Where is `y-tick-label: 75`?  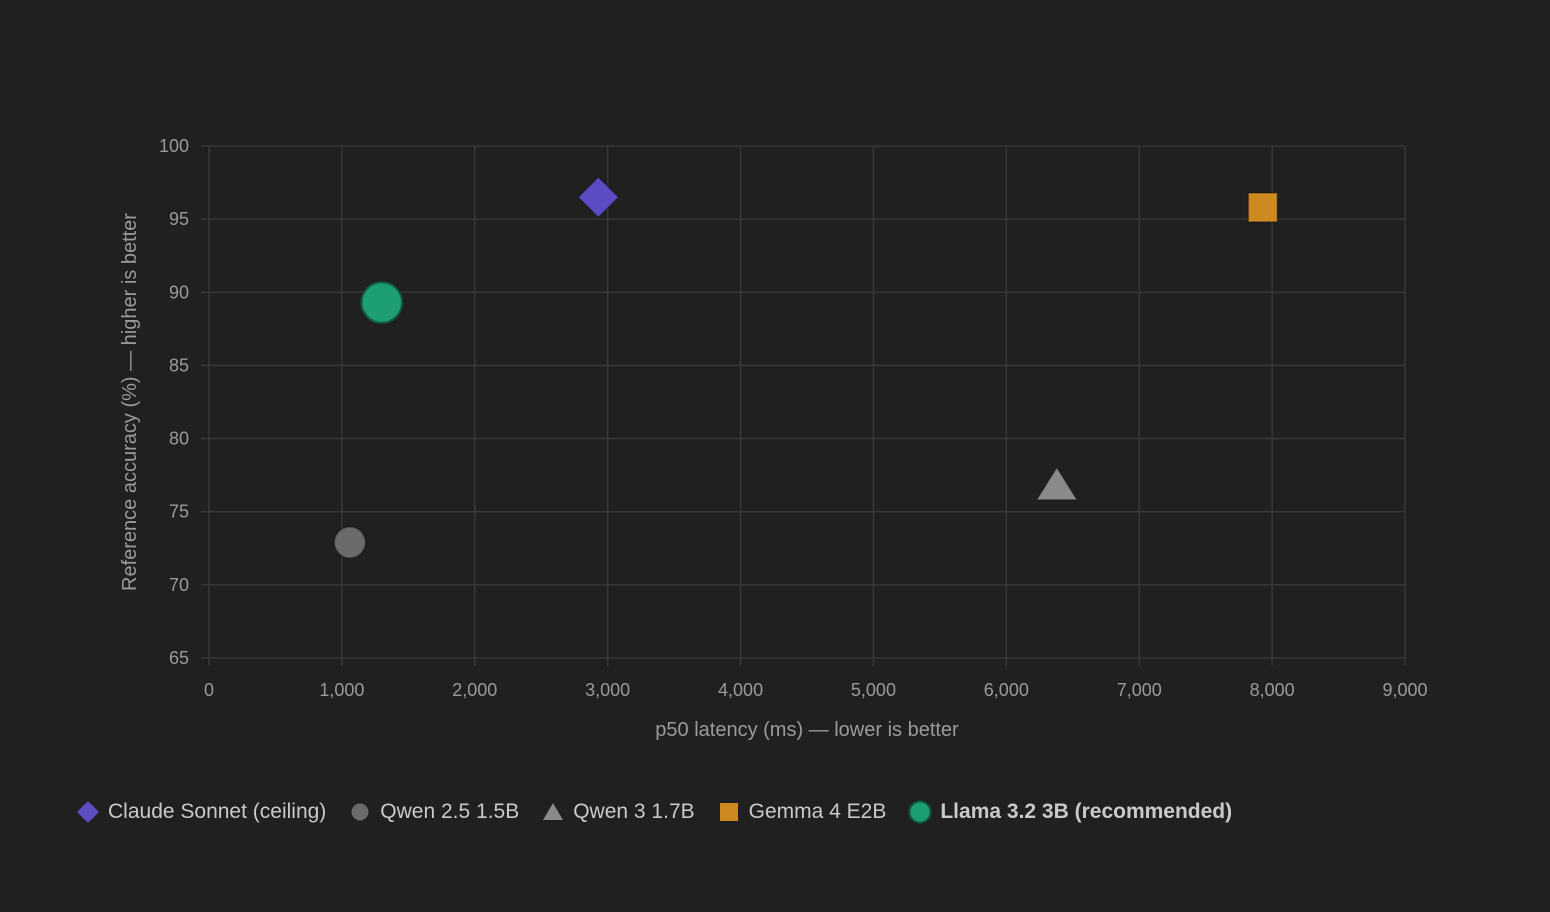
y-tick-label: 75 is located at coordinates (179, 512).